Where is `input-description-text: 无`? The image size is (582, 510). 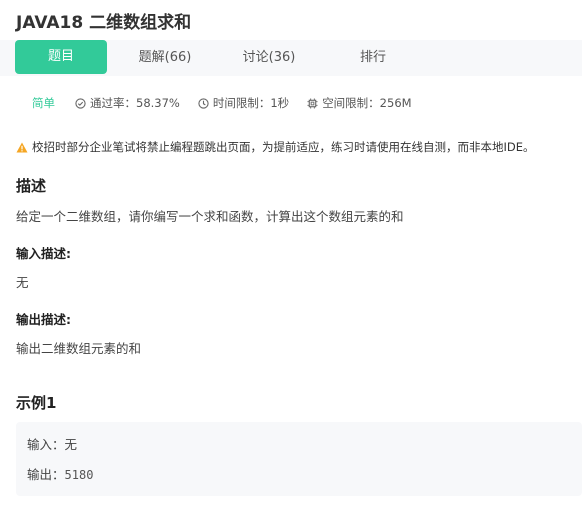
input-description-text: 无 is located at coordinates (22, 282).